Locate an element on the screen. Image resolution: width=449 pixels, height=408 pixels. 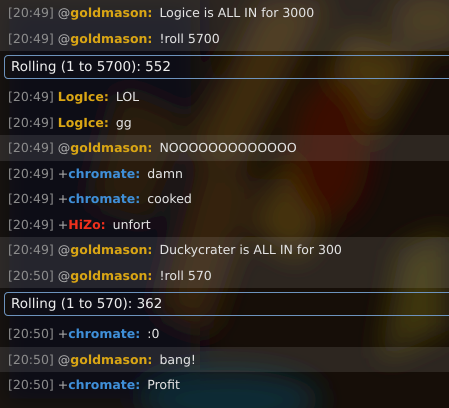
message-text: Duckycrater is ALL IN for 300 is located at coordinates (250, 250).